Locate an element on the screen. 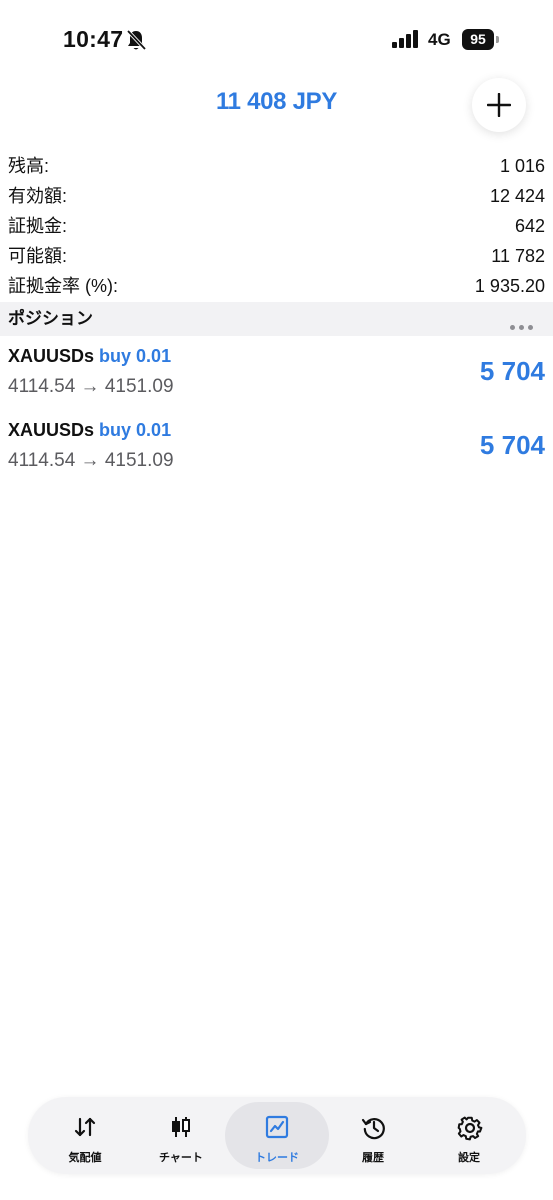 The height and width of the screenshot is (1200, 553). cellular-signal-icon is located at coordinates (405, 39).